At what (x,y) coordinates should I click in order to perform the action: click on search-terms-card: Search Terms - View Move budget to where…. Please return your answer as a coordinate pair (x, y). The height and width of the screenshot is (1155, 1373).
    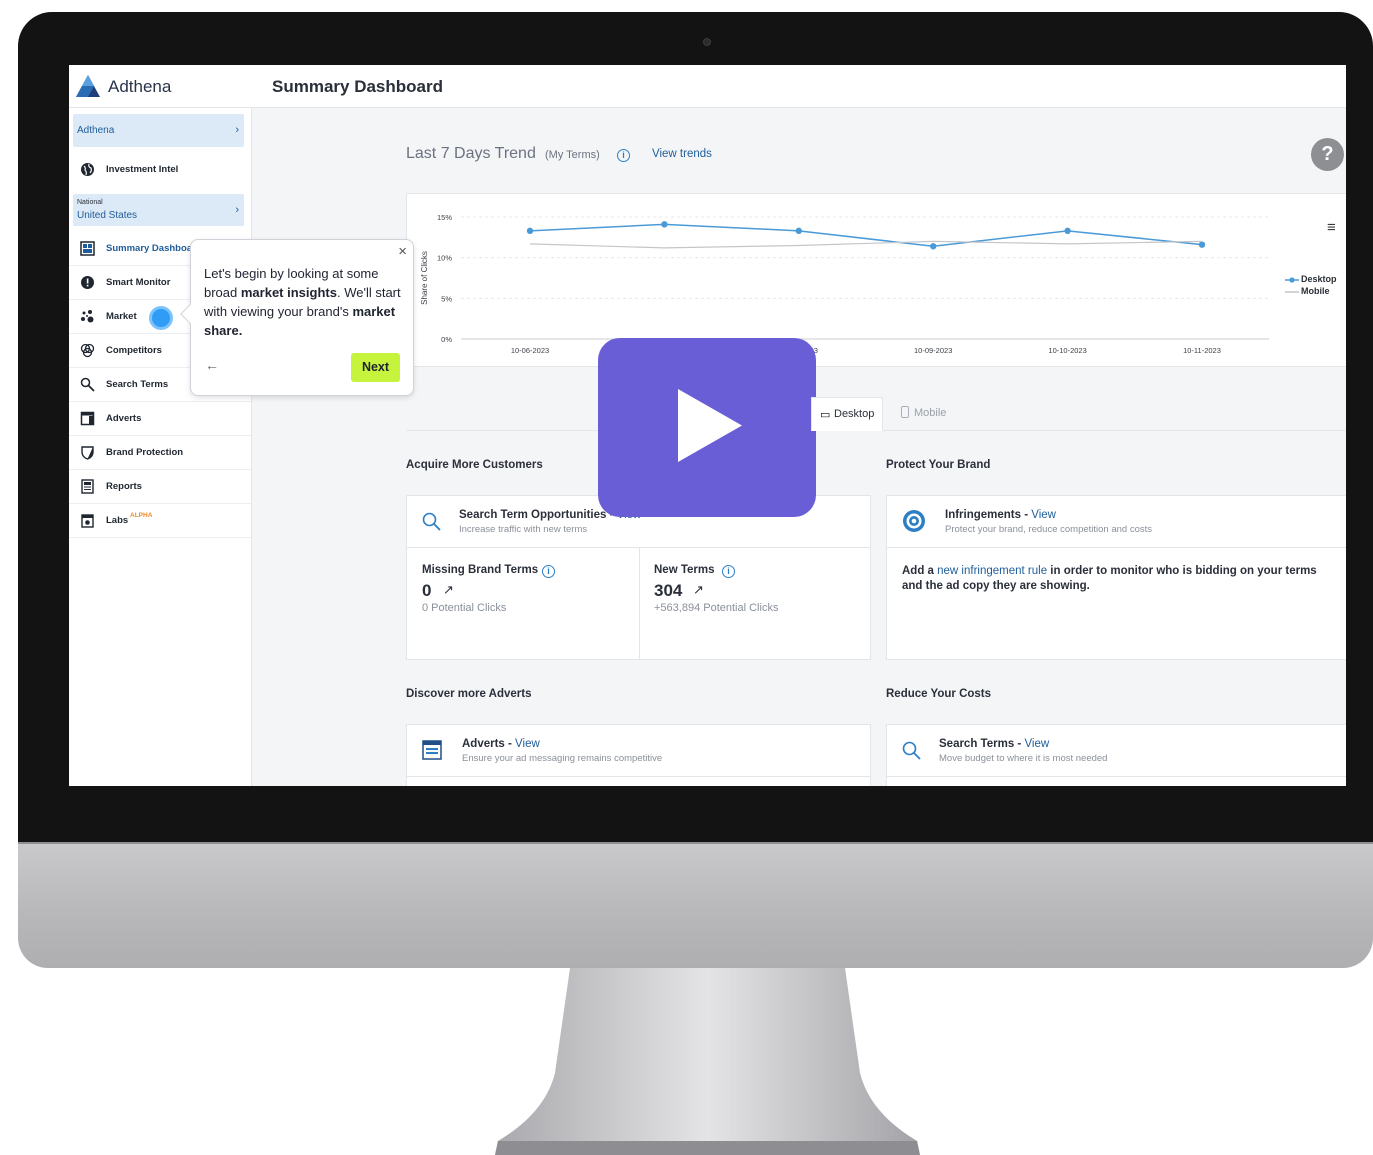
    Looking at the image, I should click on (1116, 755).